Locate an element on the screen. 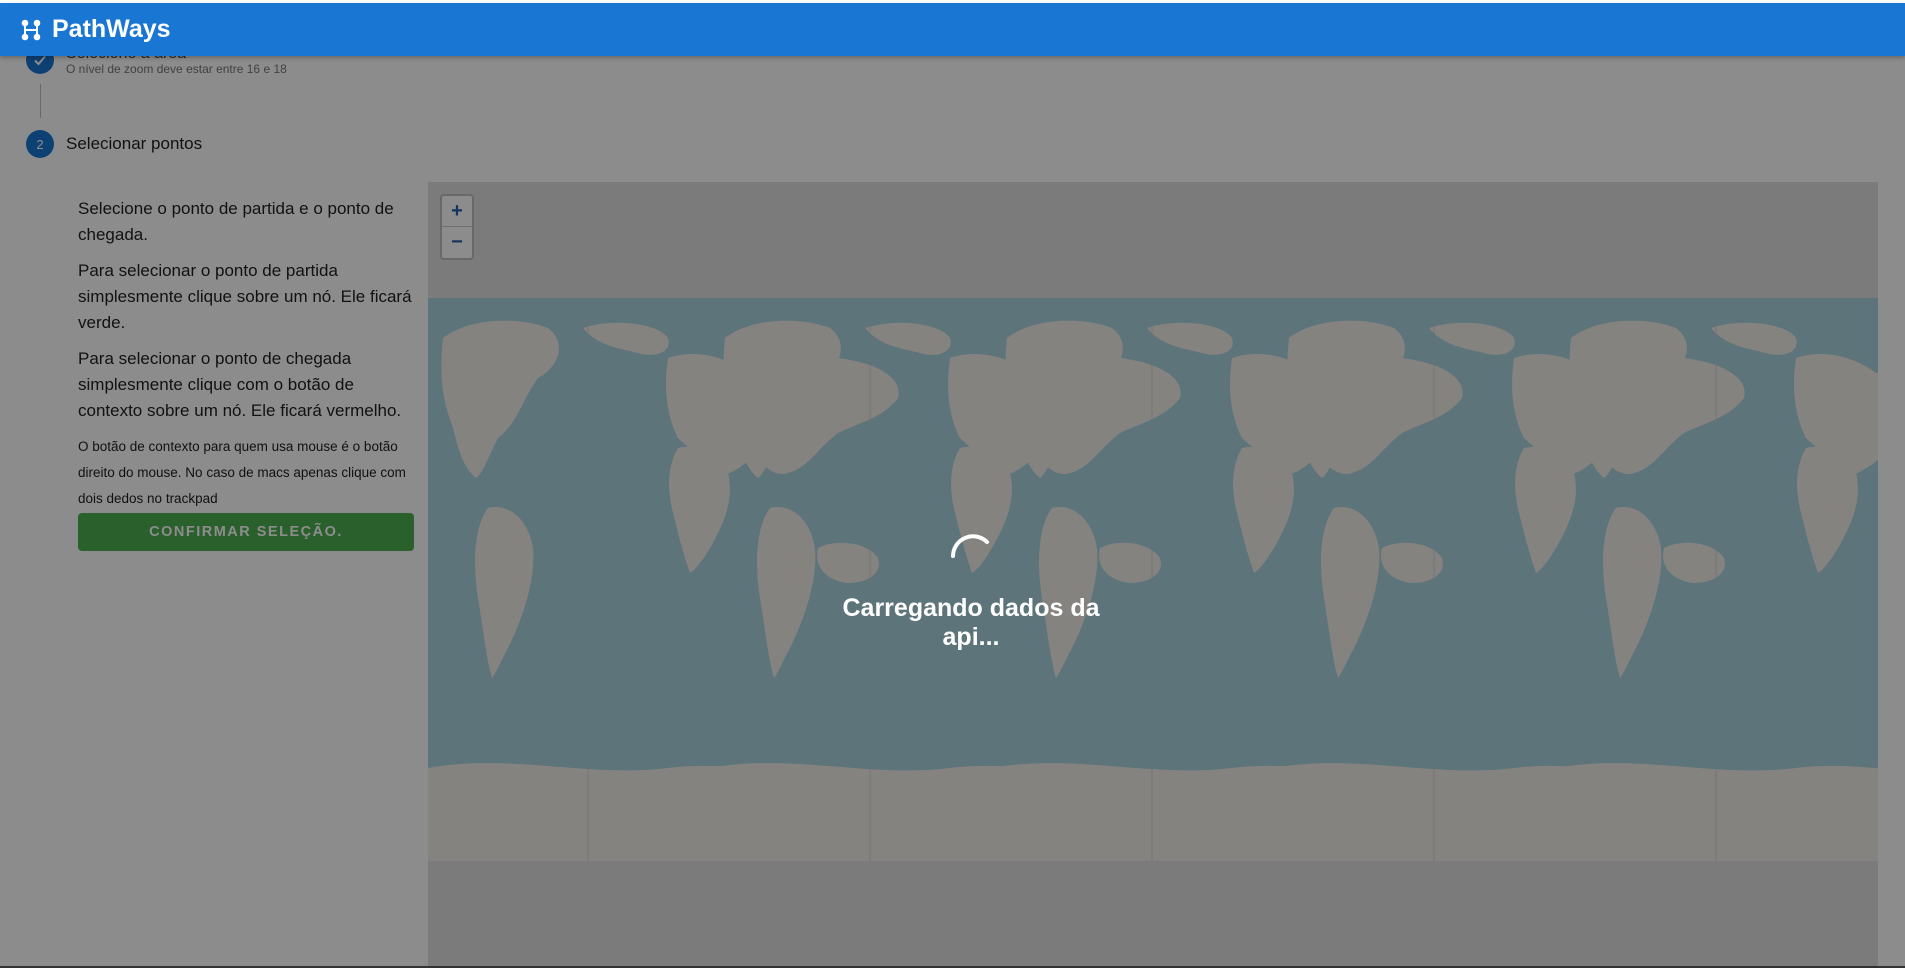  app-title: PathWays is located at coordinates (111, 29).